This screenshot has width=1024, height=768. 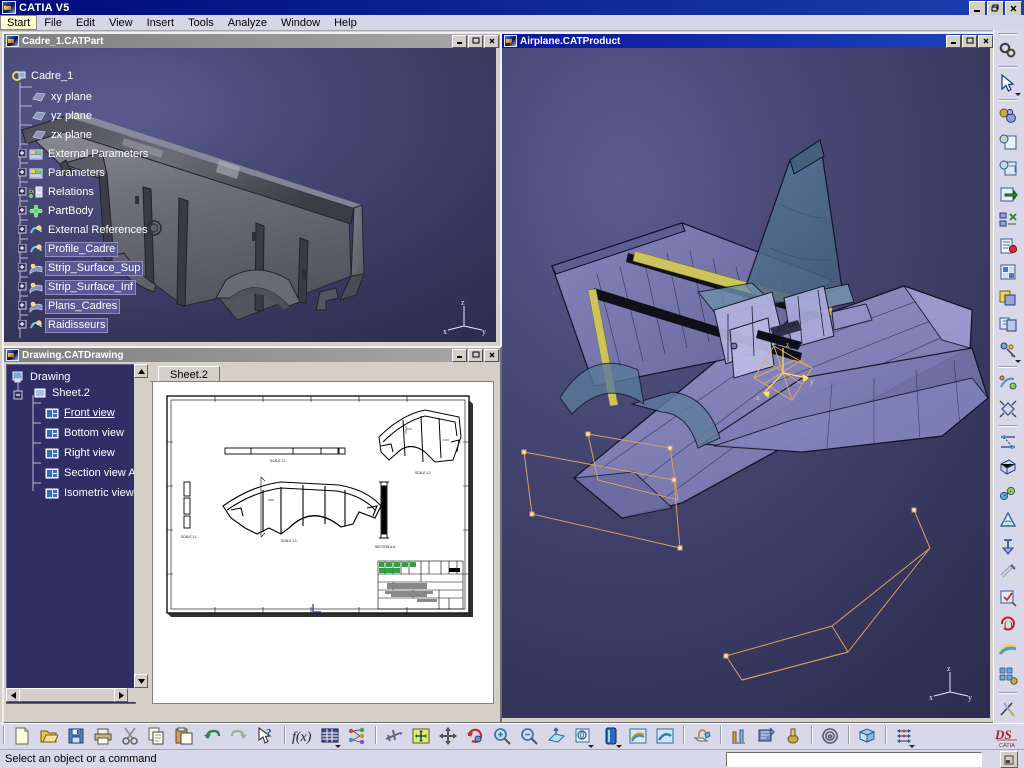 I want to click on change-constraint-icon: (), so click(x=1008, y=624).